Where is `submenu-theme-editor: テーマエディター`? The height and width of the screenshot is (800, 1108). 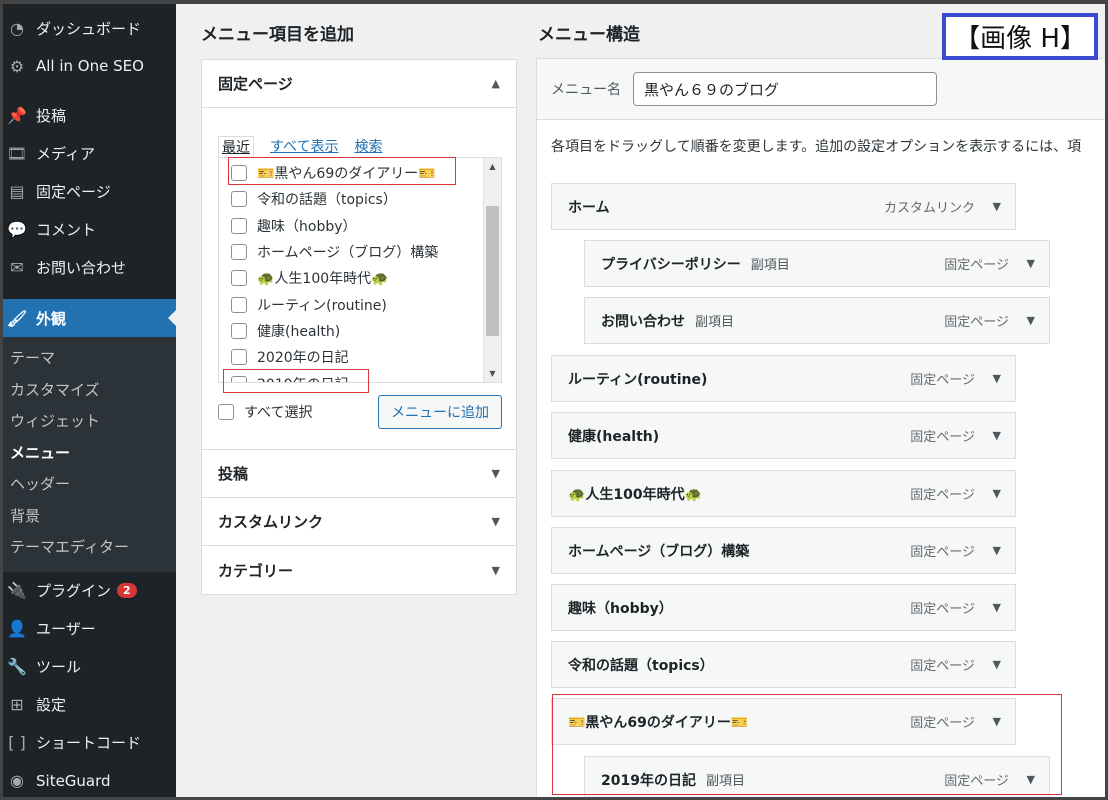 submenu-theme-editor: テーマエディター is located at coordinates (88, 548).